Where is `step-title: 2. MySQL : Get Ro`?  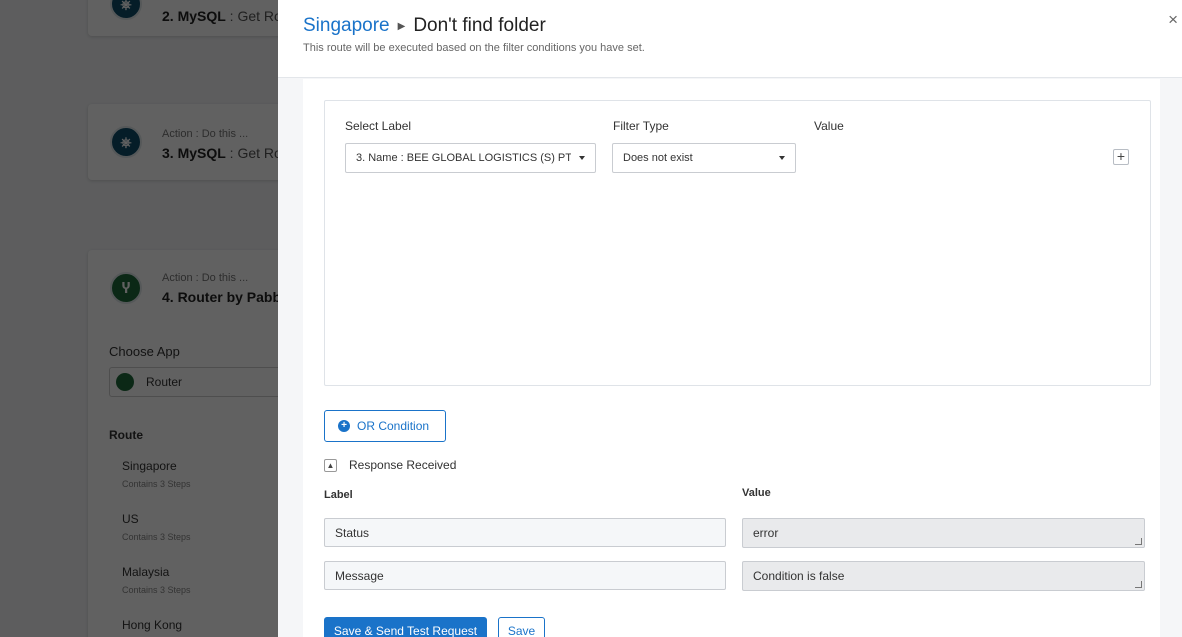
step-title: 2. MySQL : Get Ro is located at coordinates (220, 16).